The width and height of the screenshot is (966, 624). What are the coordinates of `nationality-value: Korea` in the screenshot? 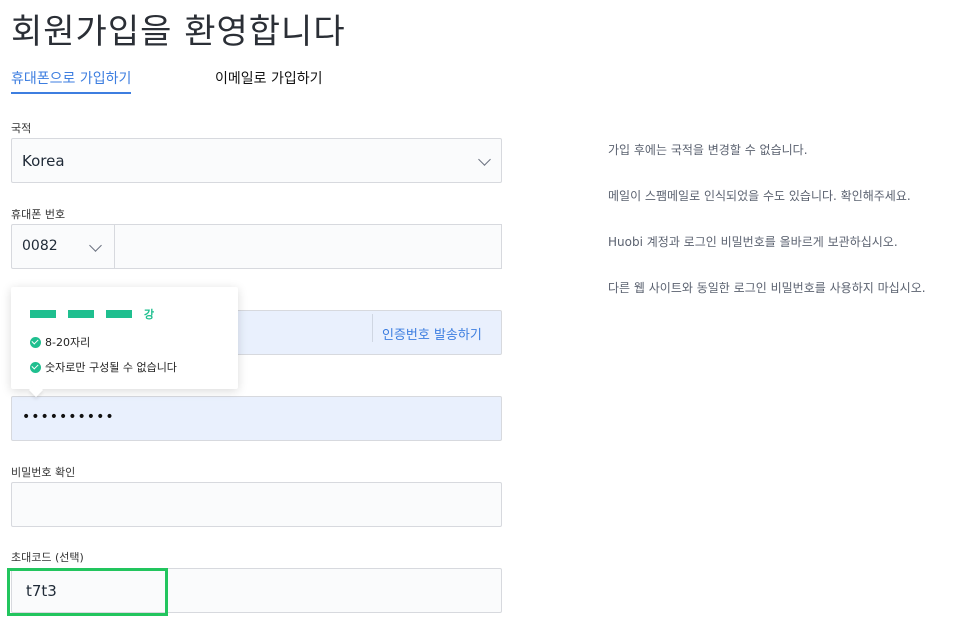 It's located at (43, 161).